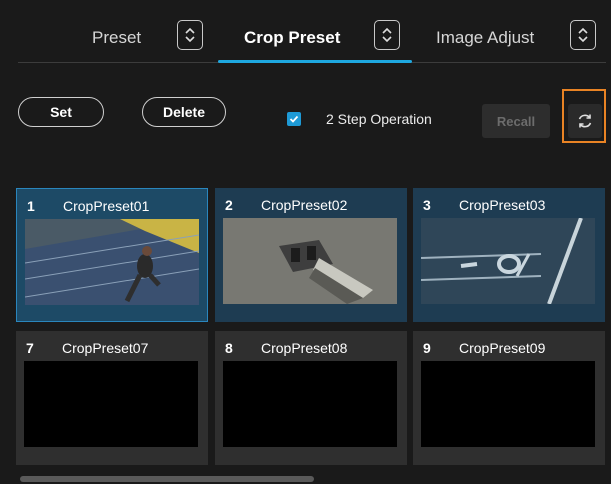  Describe the element at coordinates (61, 112) in the screenshot. I see `set-button: Set` at that location.